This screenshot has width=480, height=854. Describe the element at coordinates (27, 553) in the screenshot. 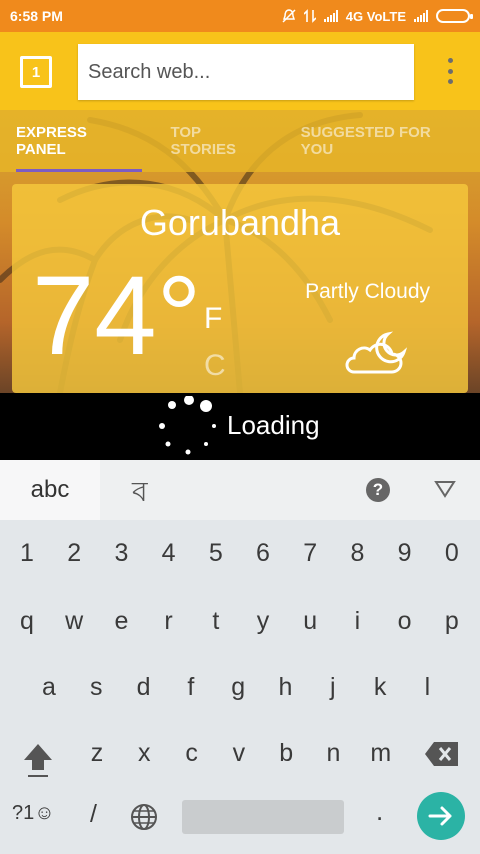

I see `key-1: 1` at that location.